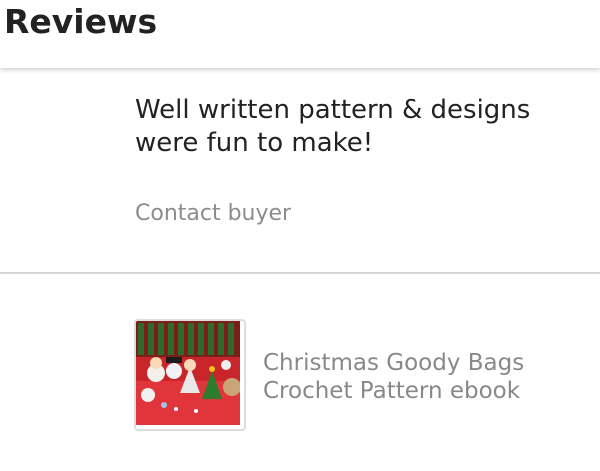  I want to click on page-header: Reviews, so click(300, 34).